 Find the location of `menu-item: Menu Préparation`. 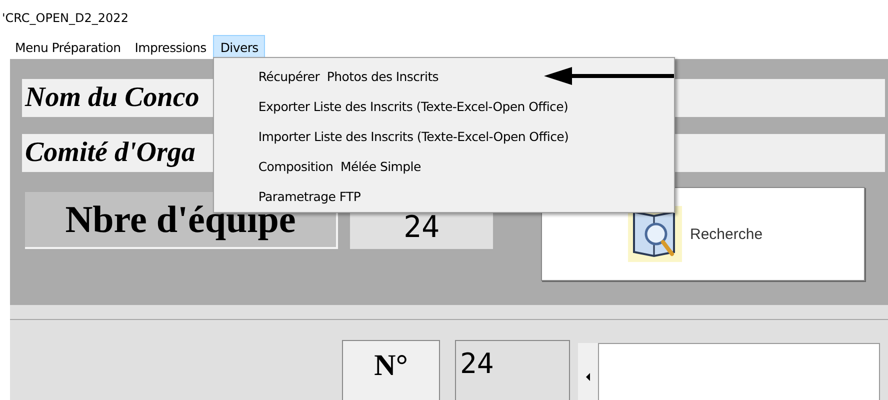

menu-item: Menu Préparation is located at coordinates (68, 47).